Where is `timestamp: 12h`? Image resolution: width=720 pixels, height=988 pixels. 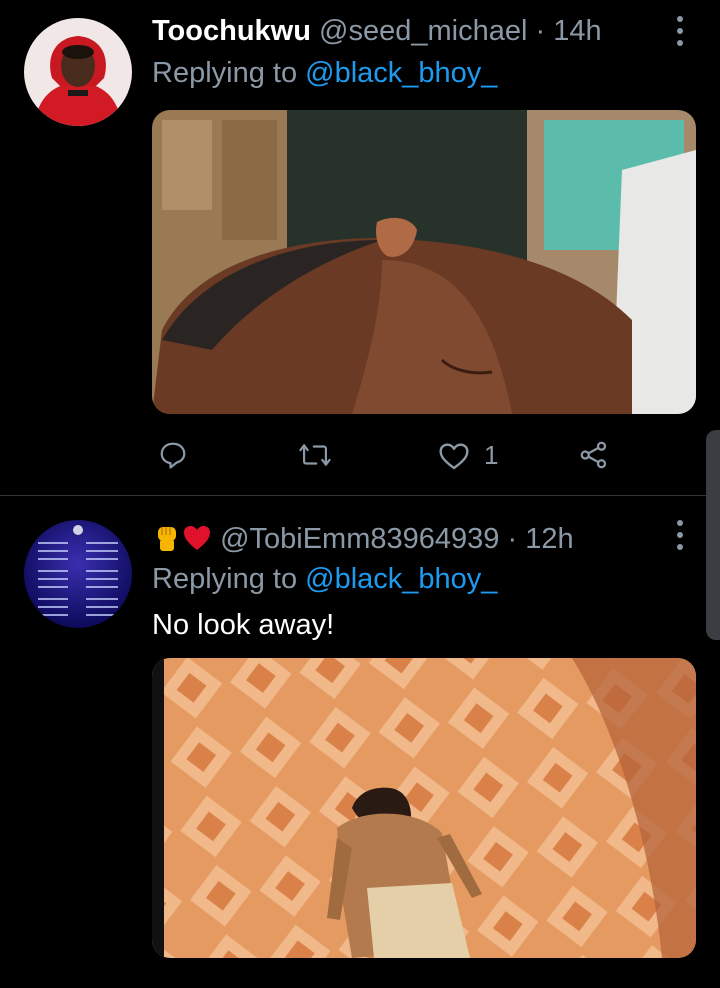
timestamp: 12h is located at coordinates (549, 539).